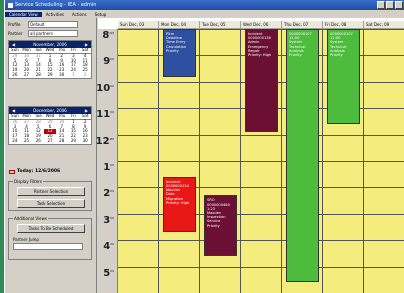 The width and height of the screenshot is (404, 293). What do you see at coordinates (107, 161) in the screenshot?
I see `time-column: 8AM 900 1000 1100 12PM 100 200 300 400 500` at bounding box center [107, 161].